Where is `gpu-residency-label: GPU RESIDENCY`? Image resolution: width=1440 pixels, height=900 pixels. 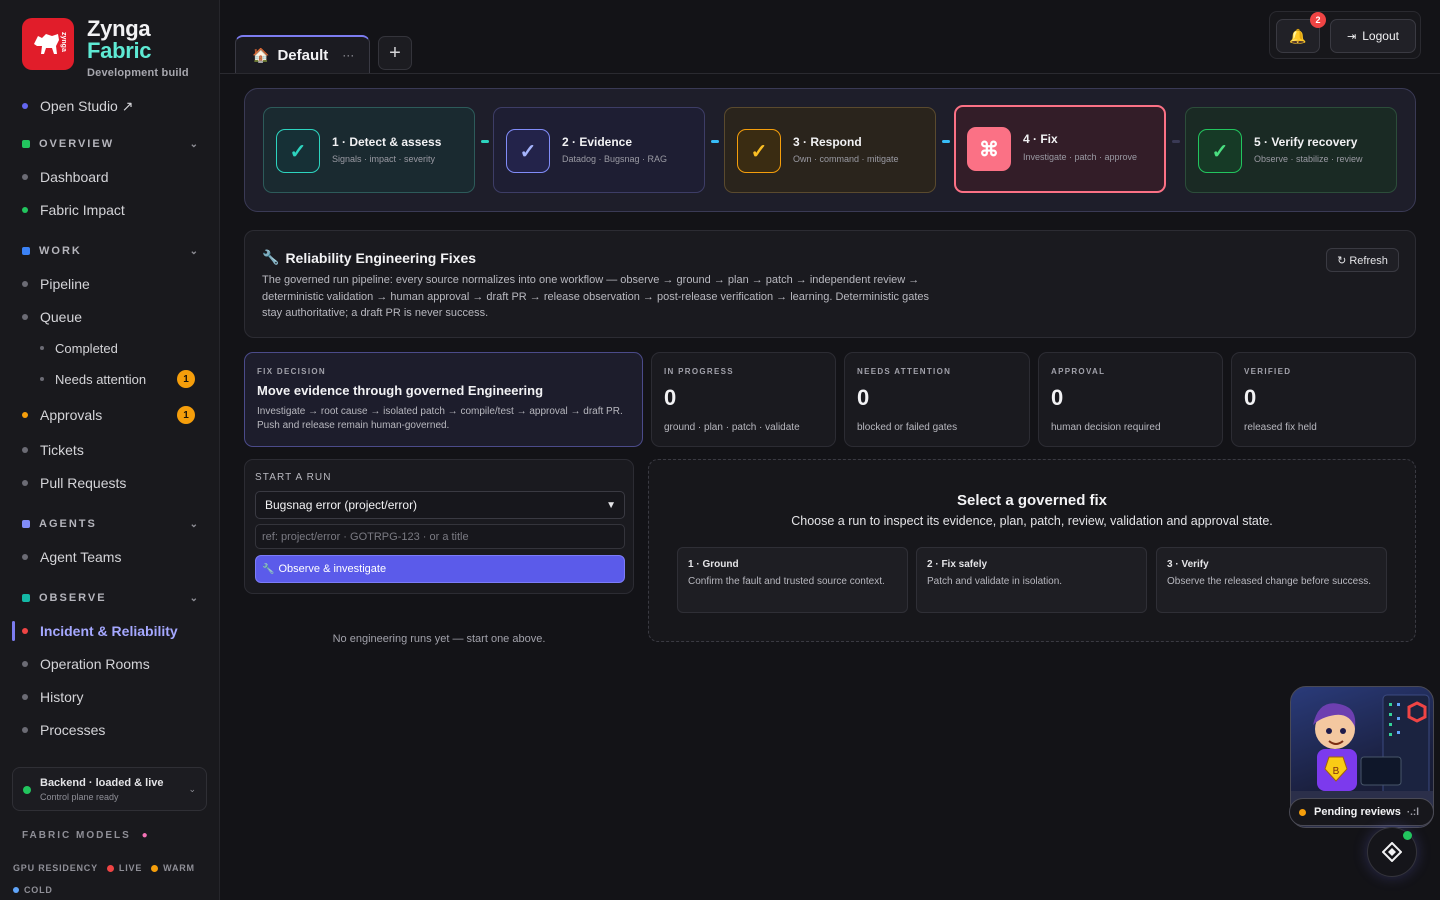 gpu-residency-label: GPU RESIDENCY is located at coordinates (55, 868).